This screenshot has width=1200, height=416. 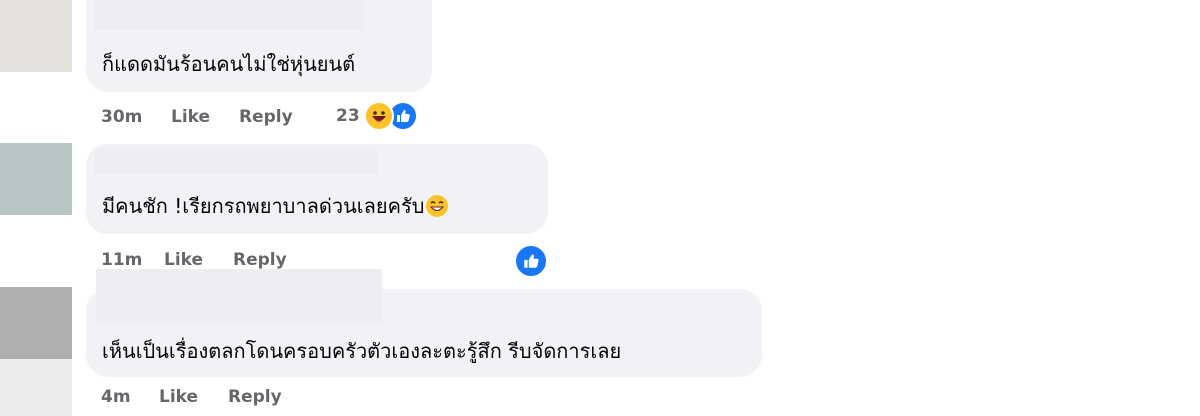 I want to click on avatar-faded, so click(x=36, y=387).